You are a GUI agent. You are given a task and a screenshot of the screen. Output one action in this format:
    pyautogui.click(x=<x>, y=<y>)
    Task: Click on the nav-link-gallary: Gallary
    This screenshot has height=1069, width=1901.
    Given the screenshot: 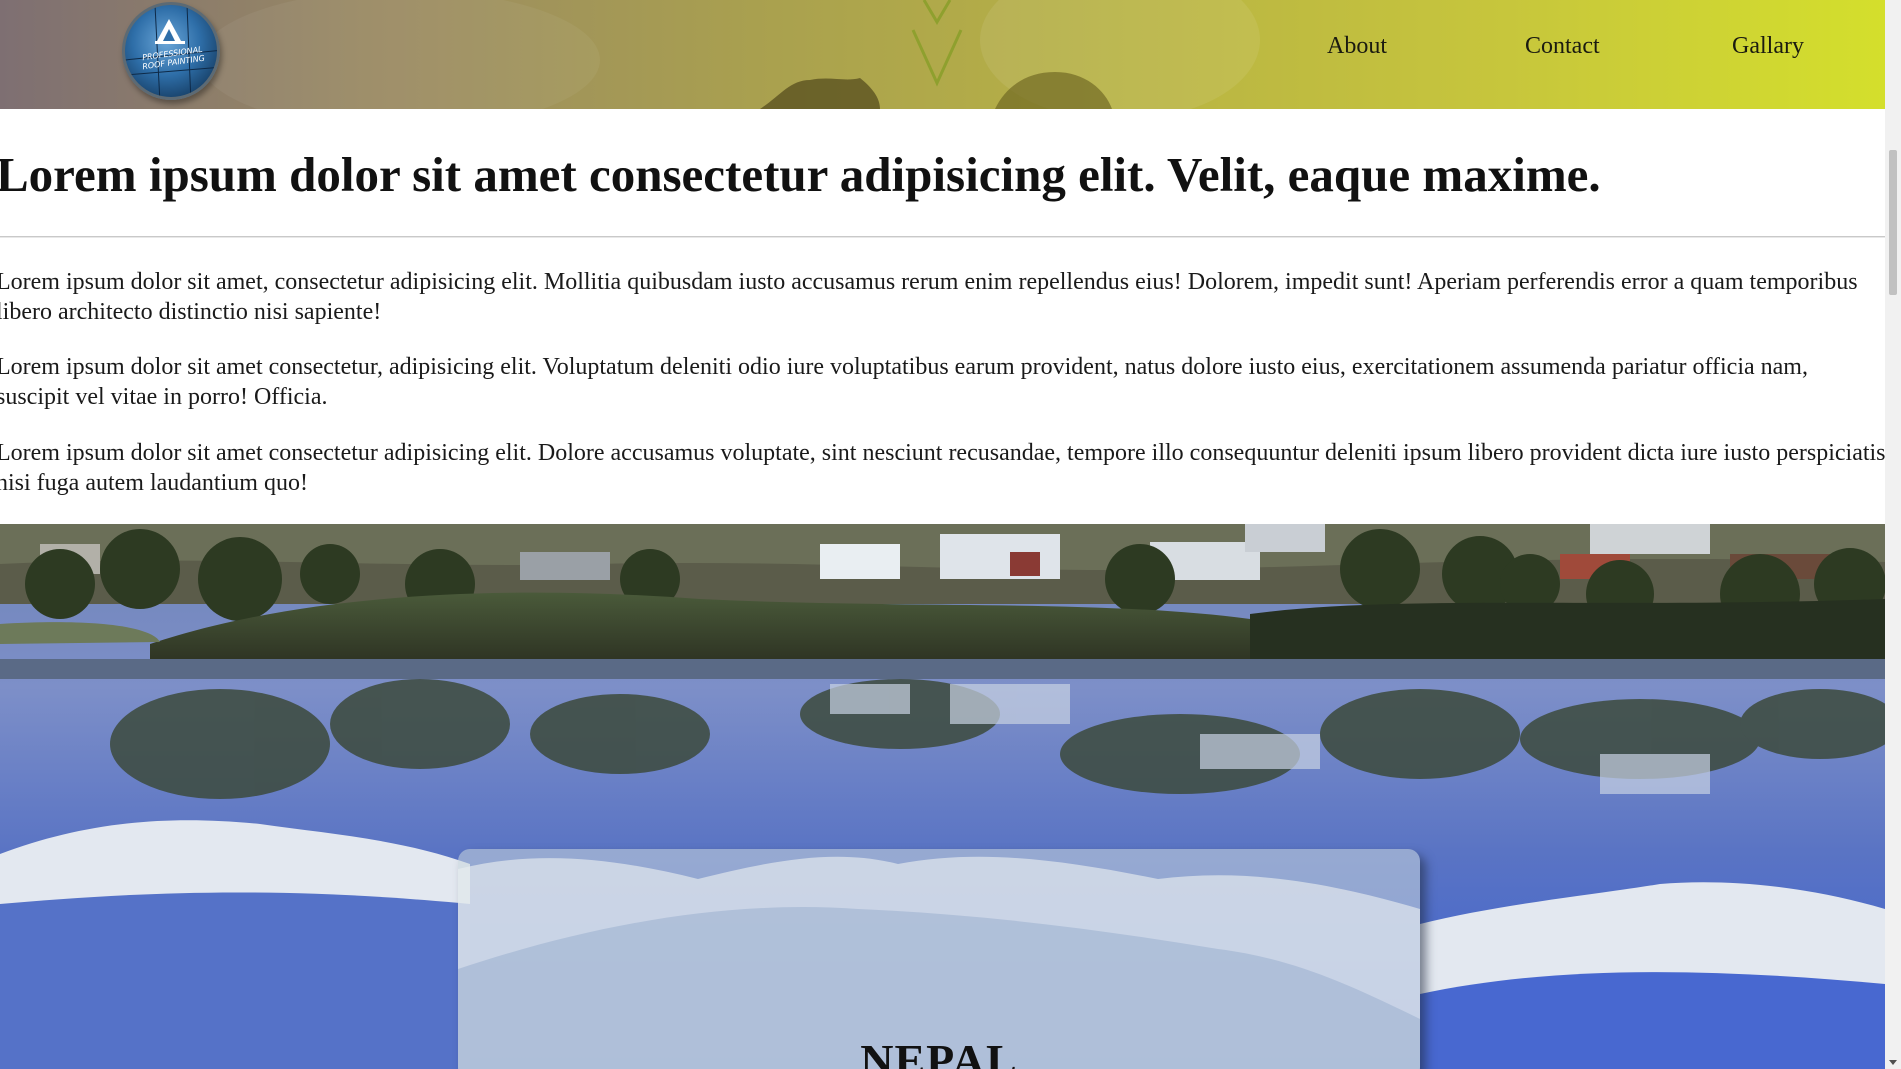 What is the action you would take?
    pyautogui.click(x=1768, y=46)
    